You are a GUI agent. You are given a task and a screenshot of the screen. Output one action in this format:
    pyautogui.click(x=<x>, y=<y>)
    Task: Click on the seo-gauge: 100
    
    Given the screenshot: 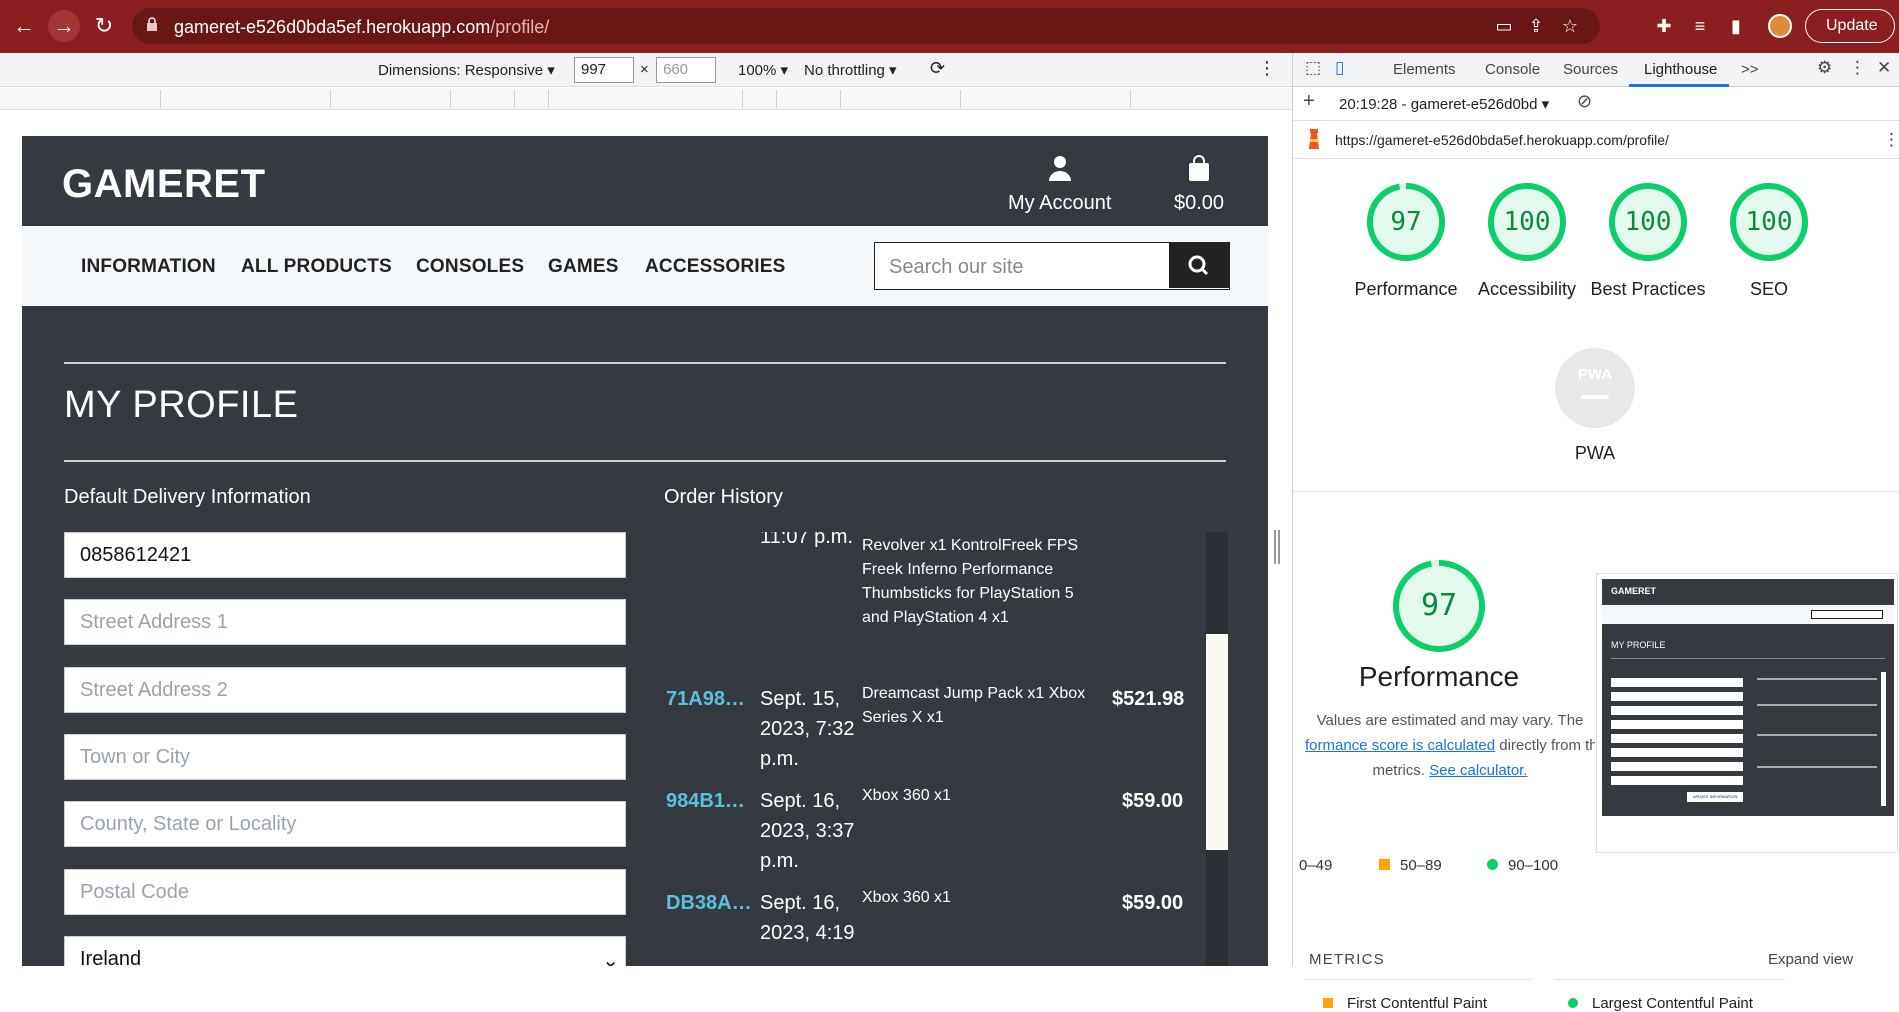 What is the action you would take?
    pyautogui.click(x=1769, y=222)
    